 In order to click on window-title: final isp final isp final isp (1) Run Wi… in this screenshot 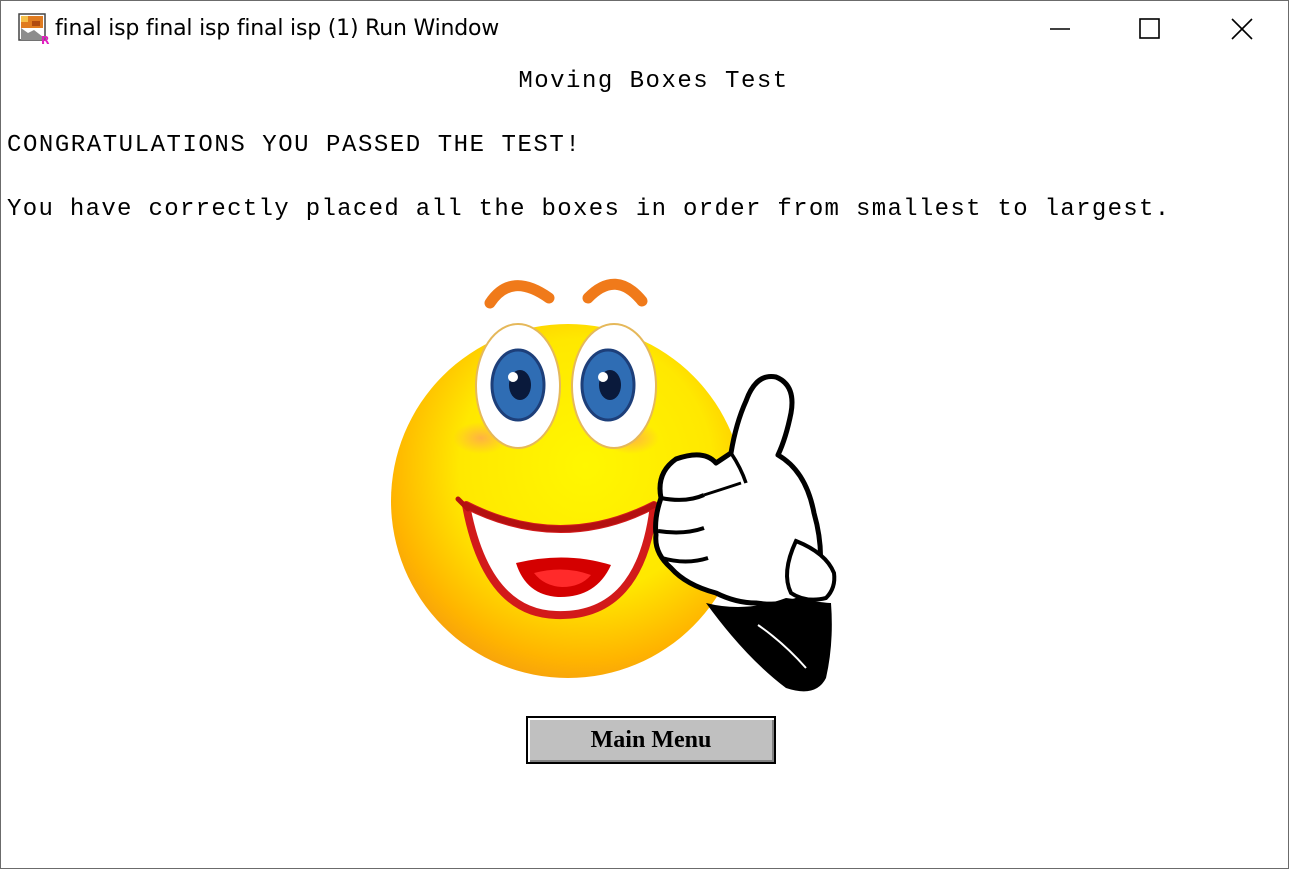, I will do `click(277, 28)`.